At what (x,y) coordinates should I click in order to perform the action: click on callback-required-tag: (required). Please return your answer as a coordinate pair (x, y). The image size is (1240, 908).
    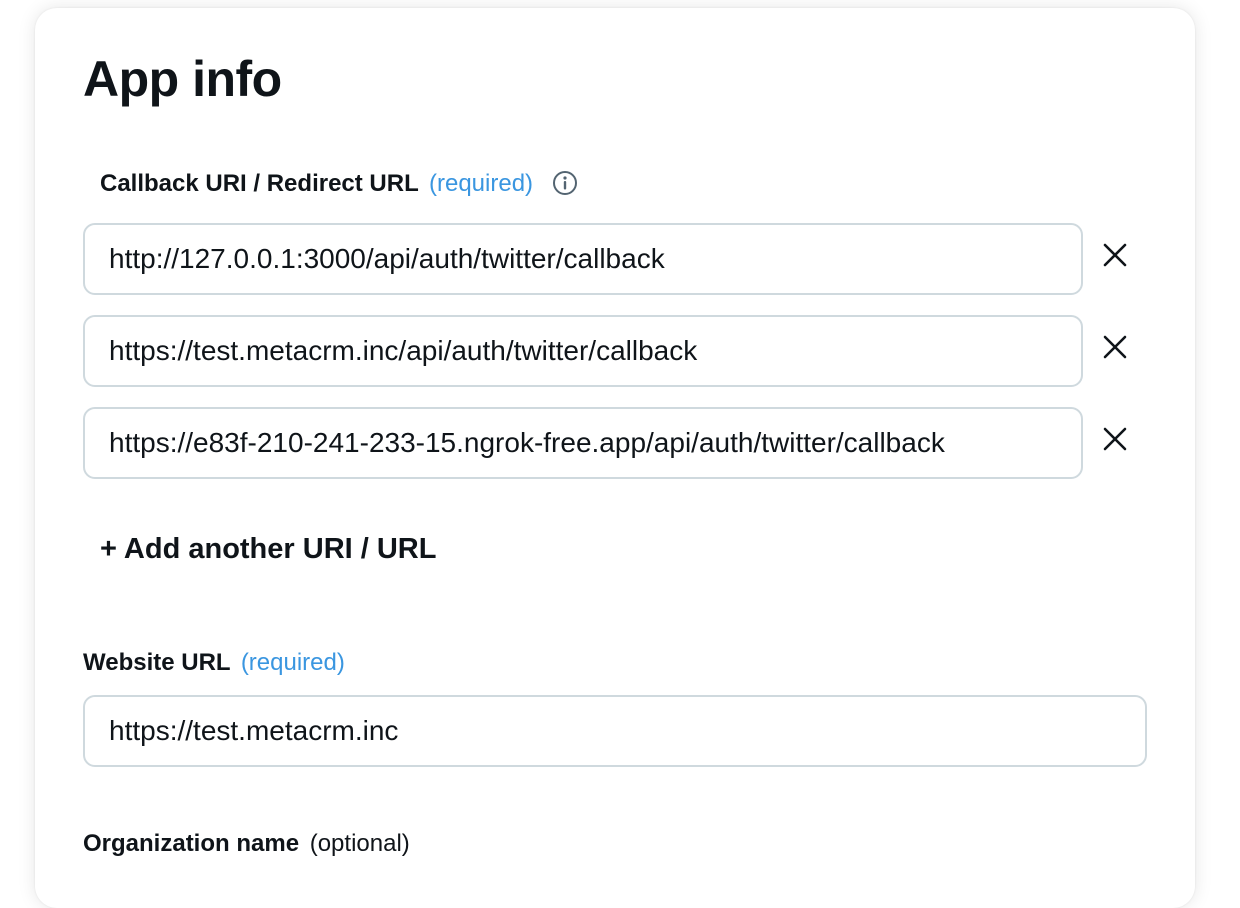
    Looking at the image, I should click on (481, 183).